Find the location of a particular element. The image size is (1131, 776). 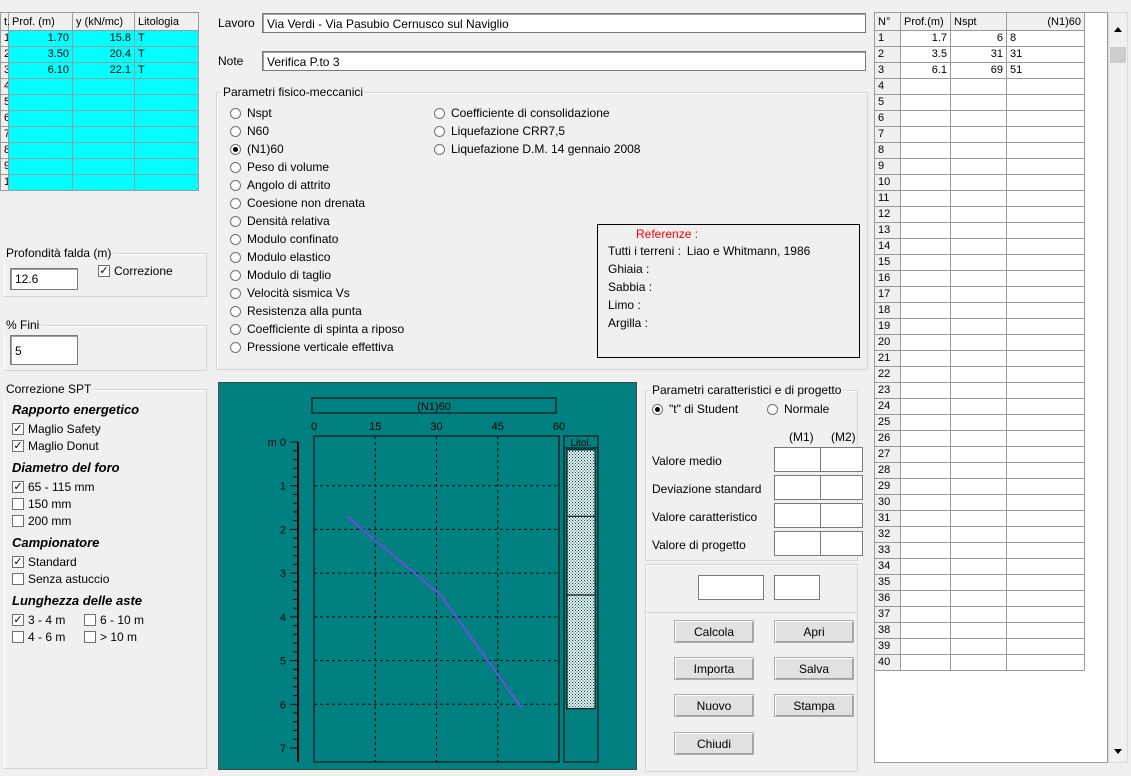

chiudi-button: Chiudi is located at coordinates (714, 743).